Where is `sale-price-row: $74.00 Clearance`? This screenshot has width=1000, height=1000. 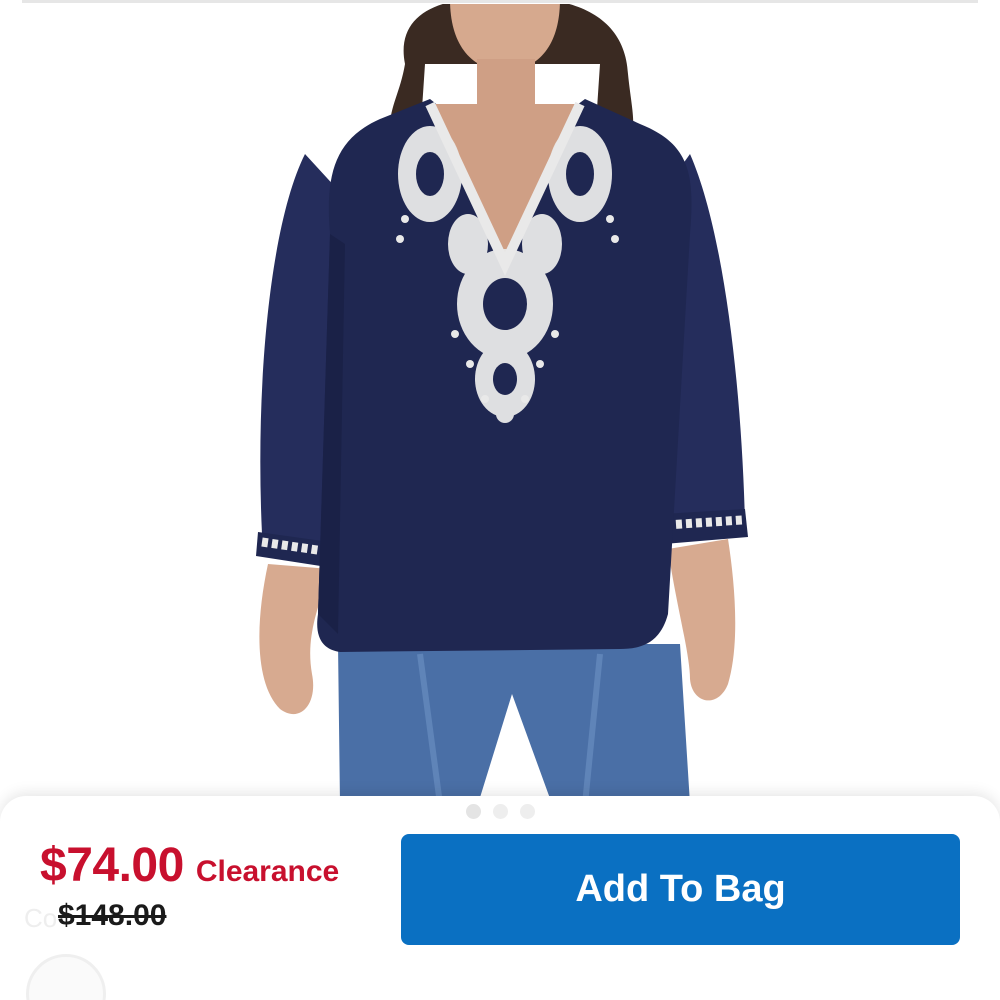
sale-price-row: $74.00 Clearance is located at coordinates (215, 865).